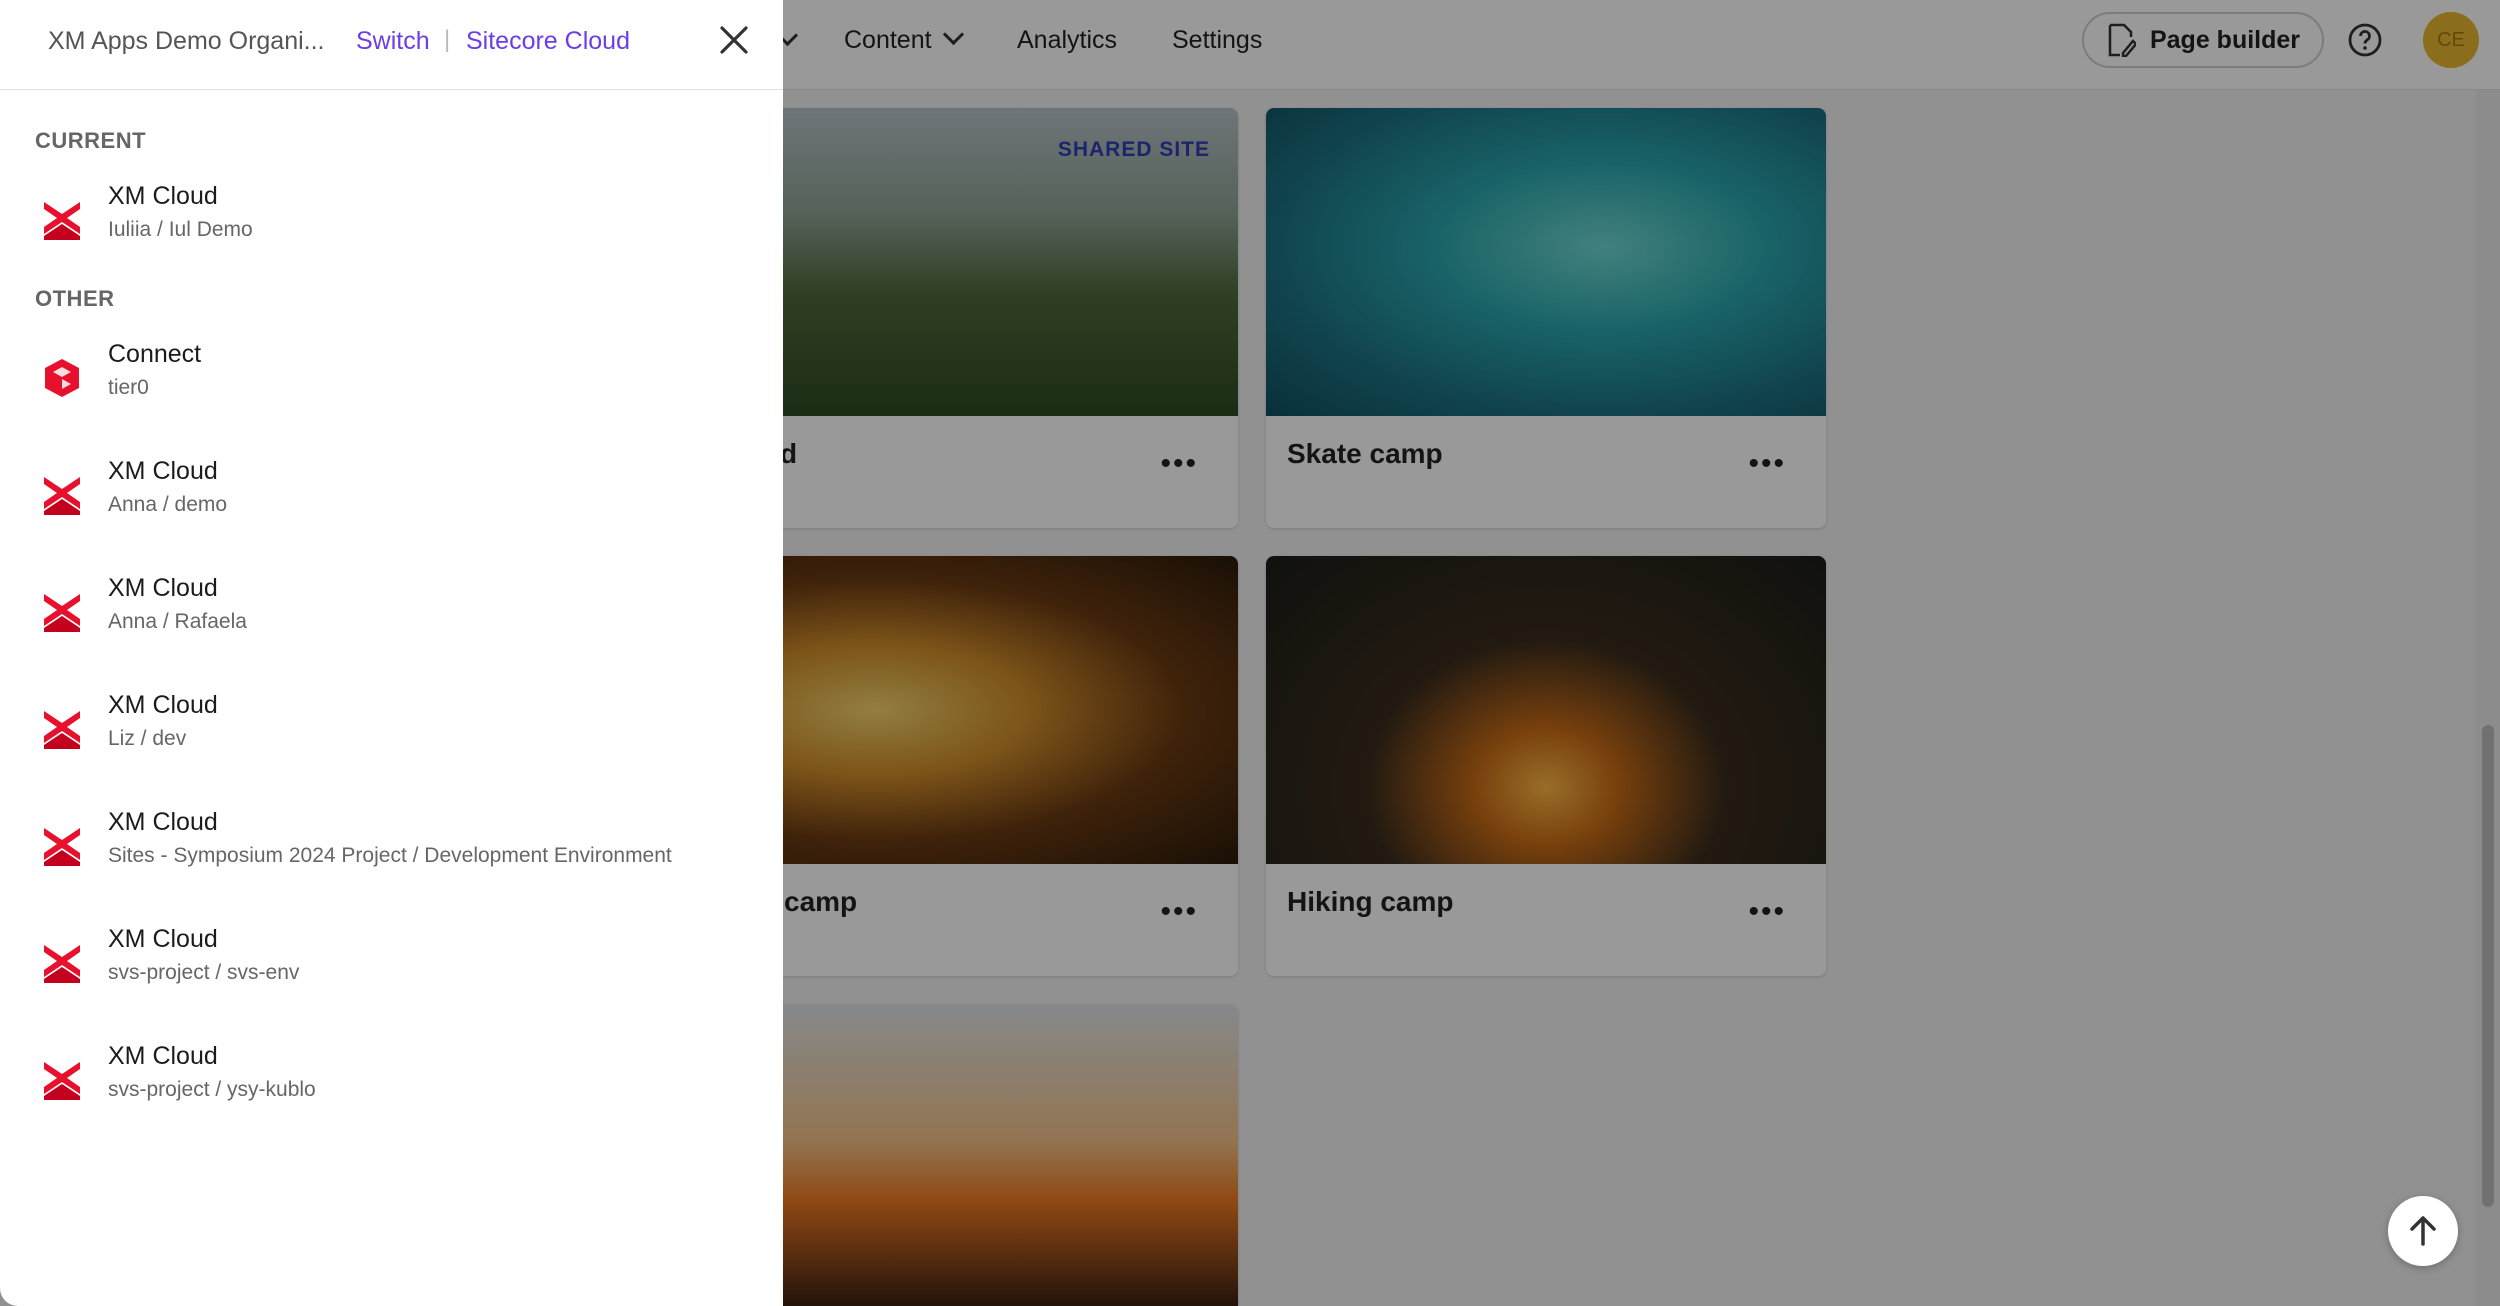  Describe the element at coordinates (393, 41) in the screenshot. I see `switch-organization-link: Switch` at that location.